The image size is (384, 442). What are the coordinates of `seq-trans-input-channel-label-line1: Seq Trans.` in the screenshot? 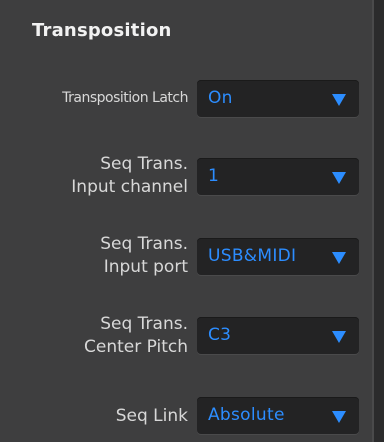 It's located at (144, 164).